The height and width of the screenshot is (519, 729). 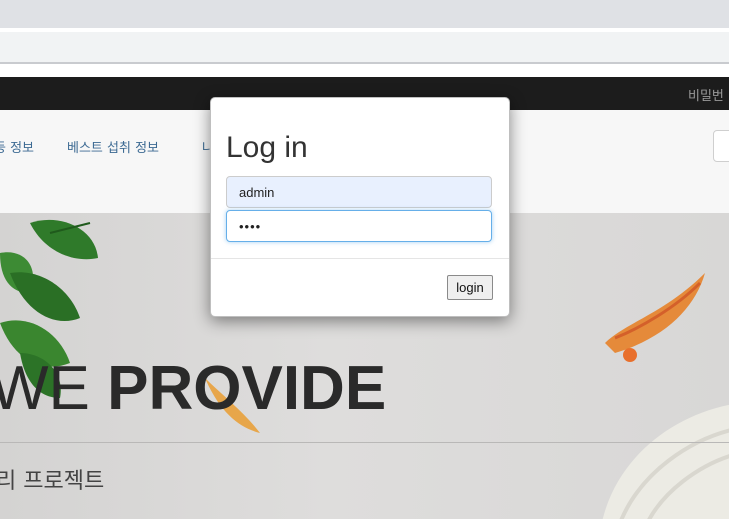 I want to click on hero-heading: WE PROVIDE, so click(x=193, y=388).